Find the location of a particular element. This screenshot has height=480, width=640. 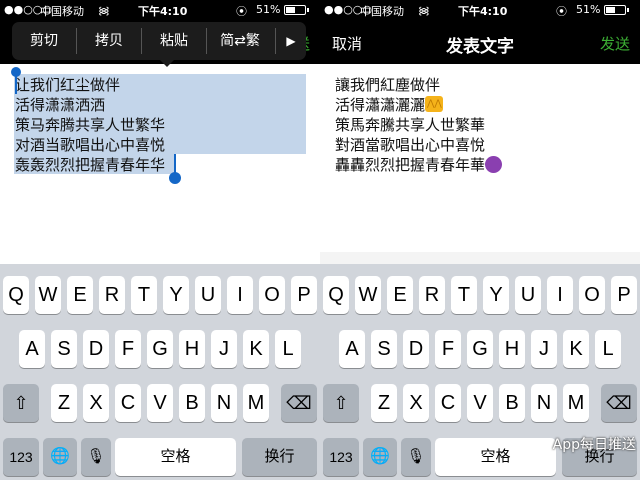

battery-percent: 51% is located at coordinates (268, 9).